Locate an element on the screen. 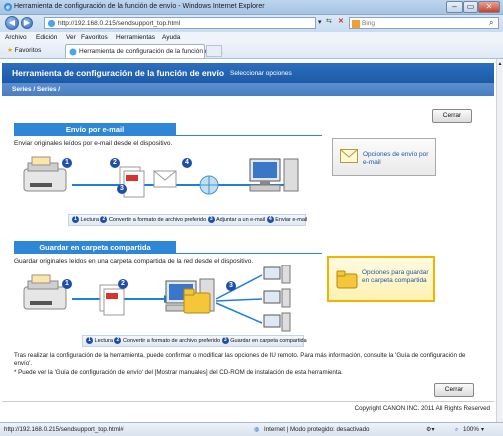 The height and width of the screenshot is (436, 503). svg-text: e is located at coordinates (8, 8).